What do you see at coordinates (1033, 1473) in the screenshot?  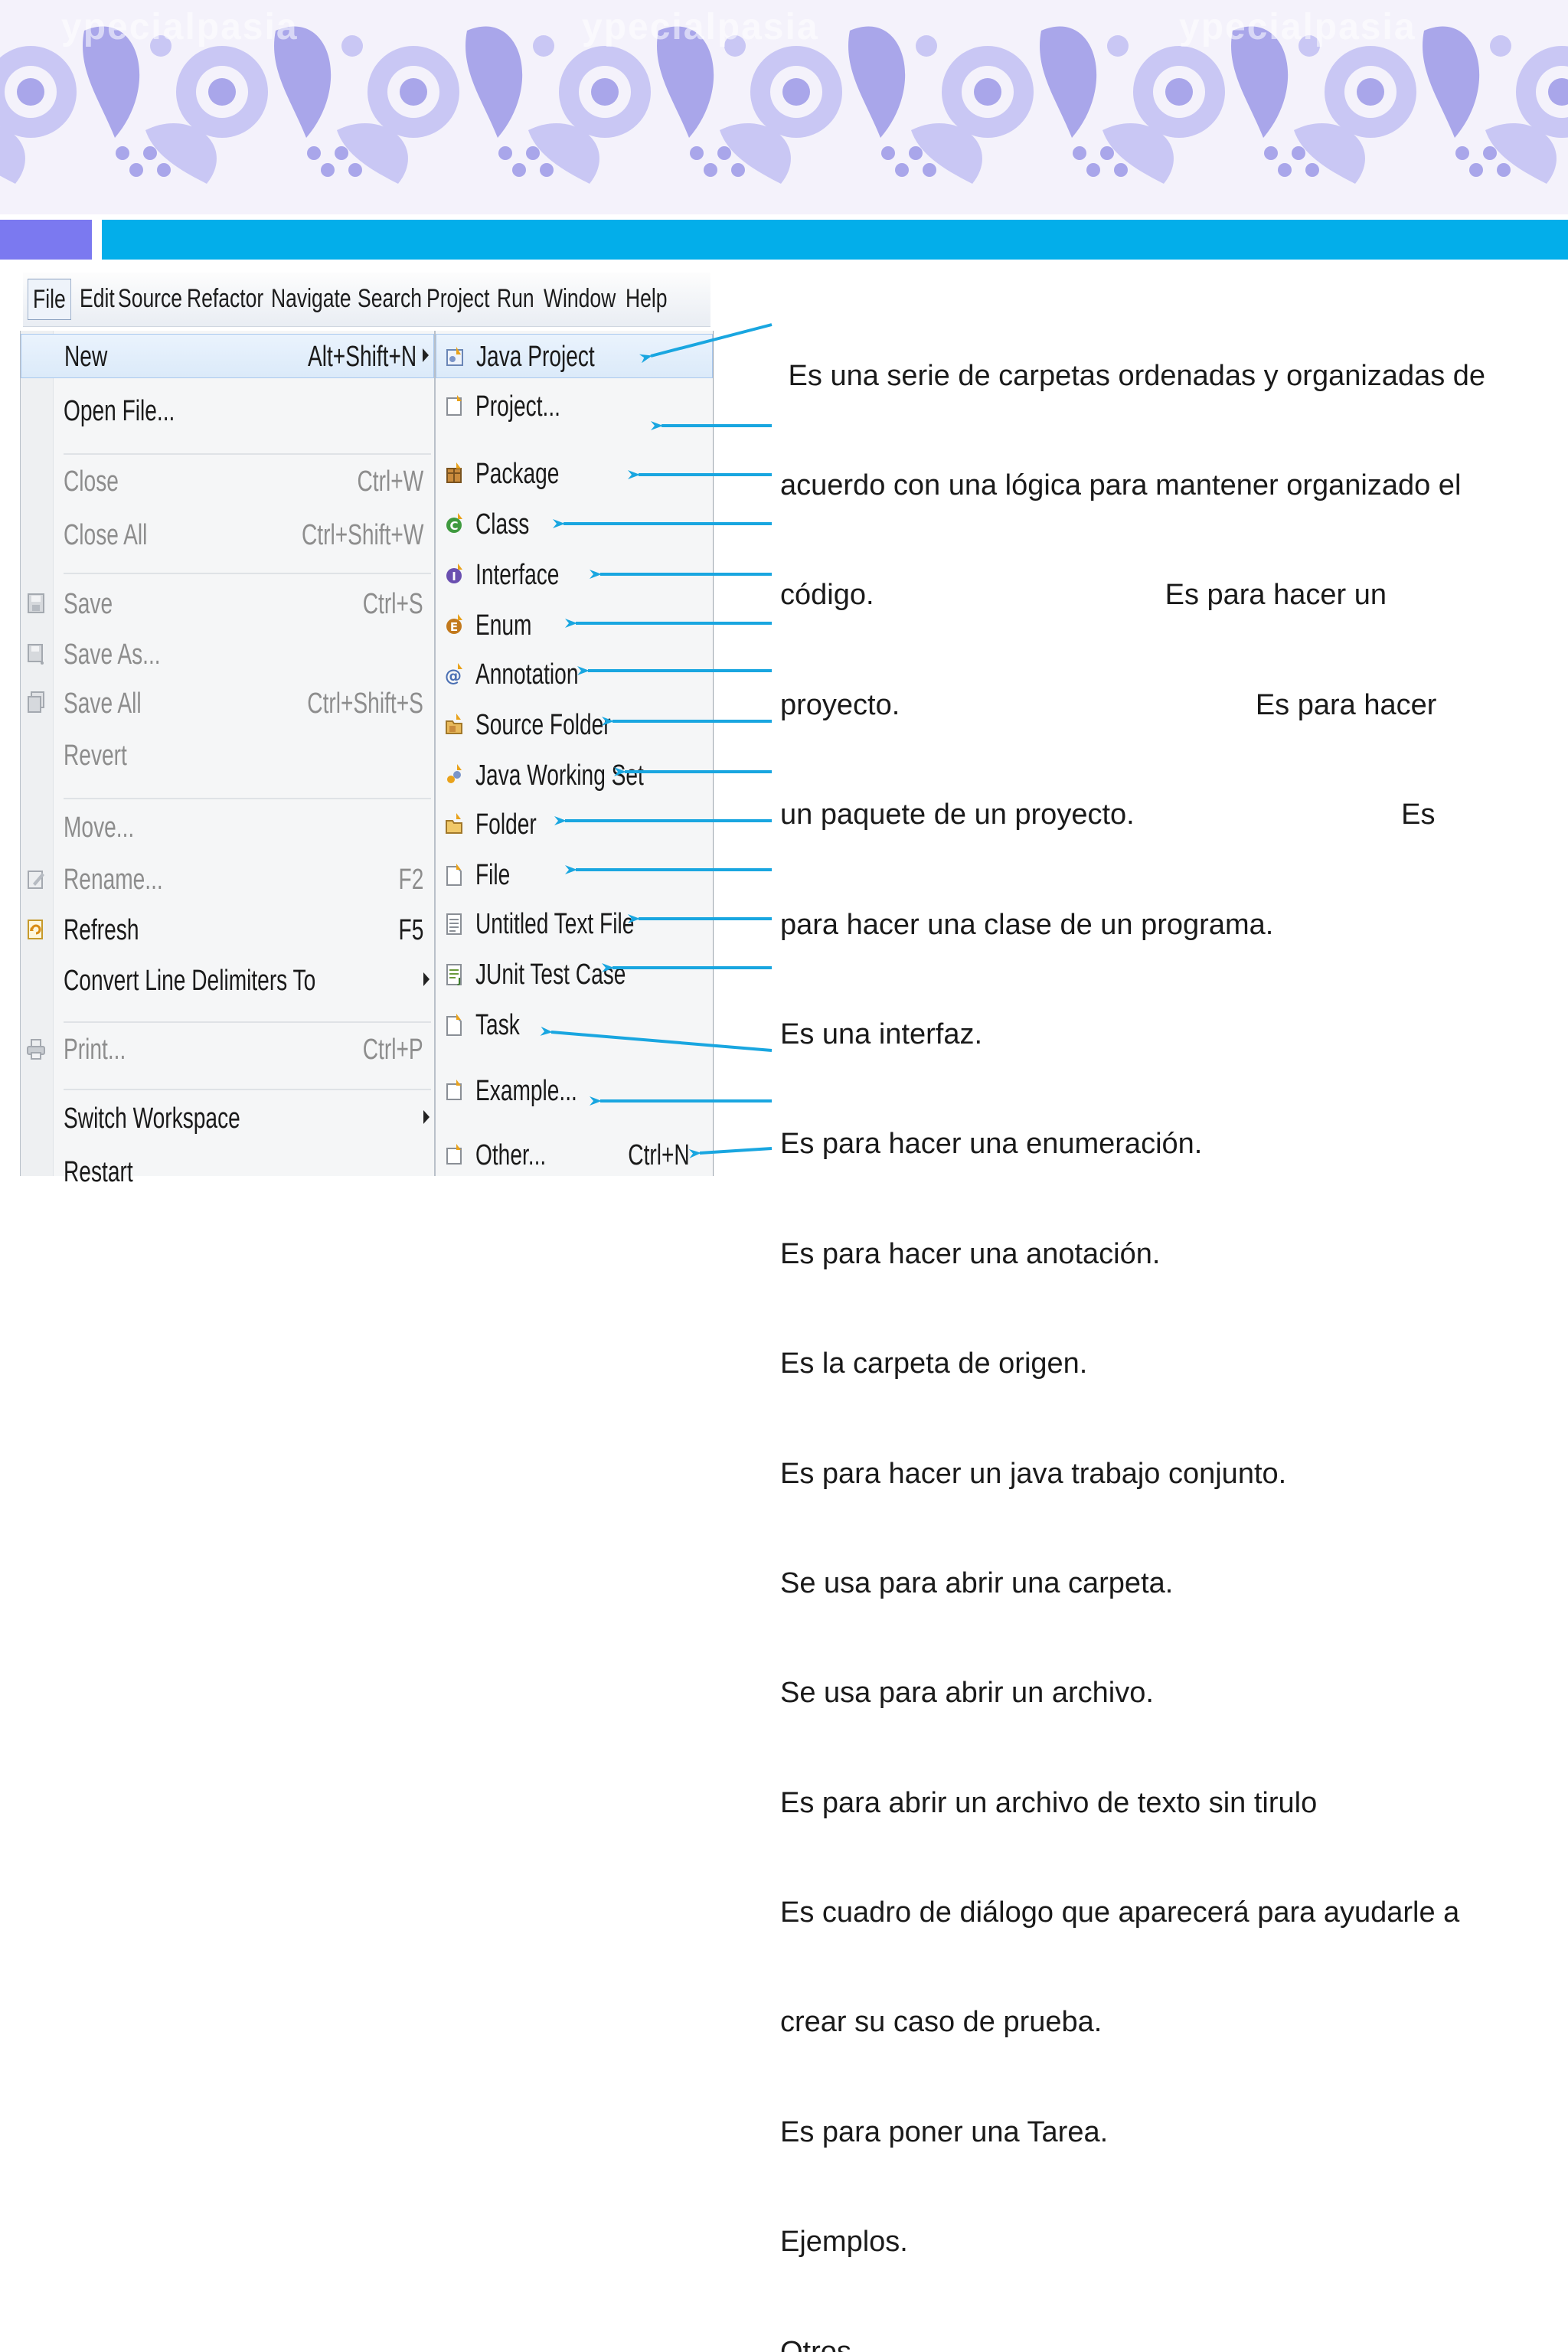 I see `description-line: Es para hacer un java trabajo conjunto.` at bounding box center [1033, 1473].